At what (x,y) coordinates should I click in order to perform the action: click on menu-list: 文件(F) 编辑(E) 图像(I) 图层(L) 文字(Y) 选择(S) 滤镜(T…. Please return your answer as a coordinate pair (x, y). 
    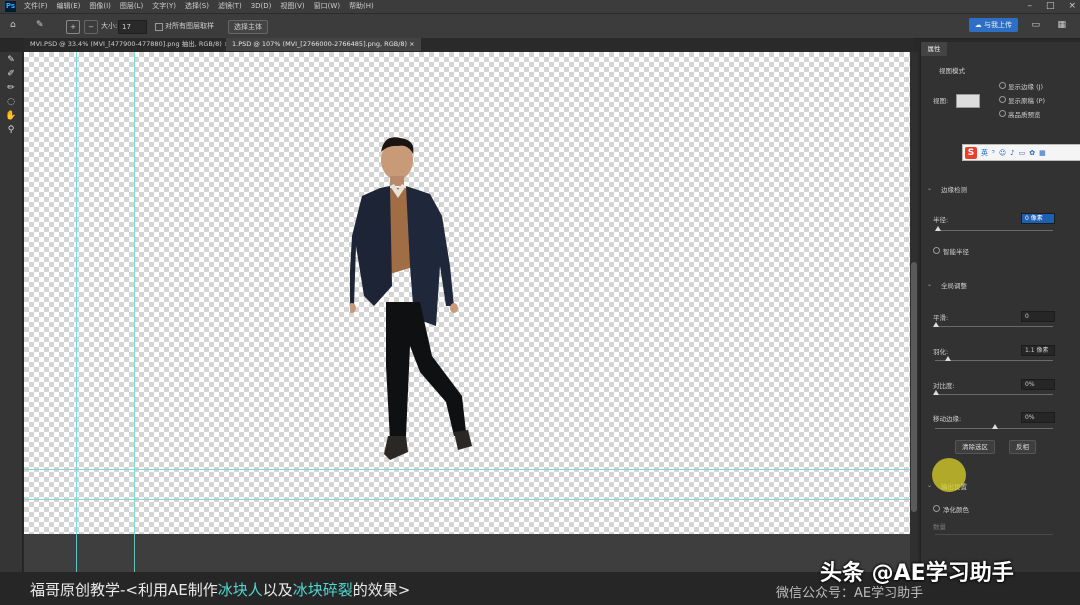
    Looking at the image, I should click on (199, 6).